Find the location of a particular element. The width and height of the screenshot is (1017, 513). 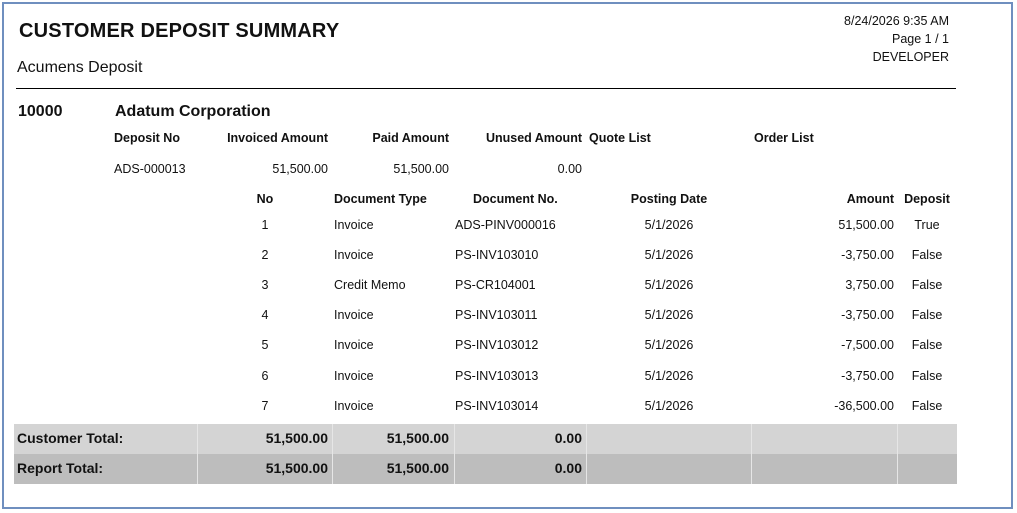

report-user: DEVELOPER is located at coordinates (910, 57).